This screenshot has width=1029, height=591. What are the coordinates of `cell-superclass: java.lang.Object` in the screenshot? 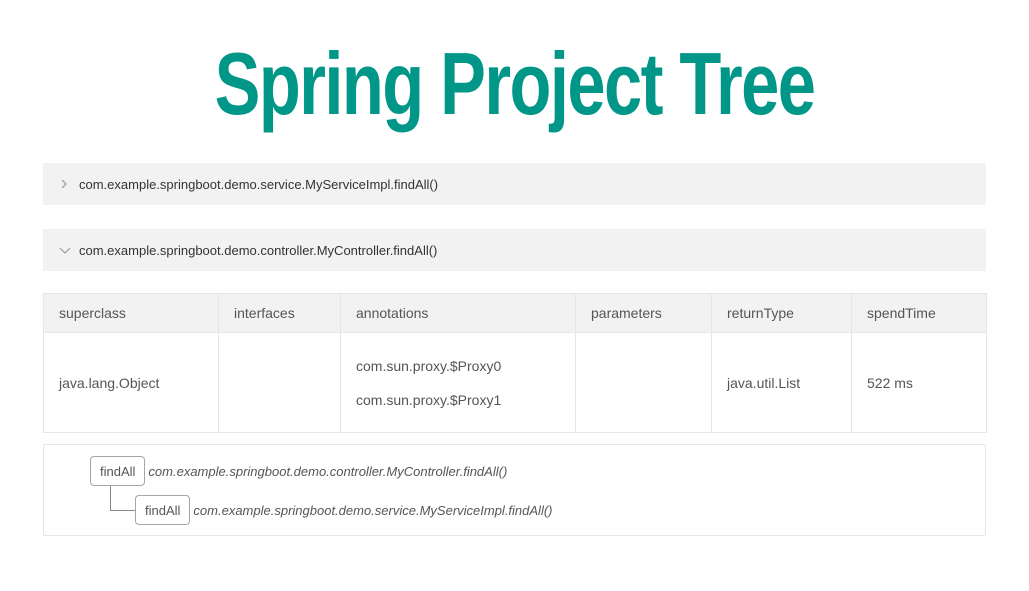 It's located at (131, 382).